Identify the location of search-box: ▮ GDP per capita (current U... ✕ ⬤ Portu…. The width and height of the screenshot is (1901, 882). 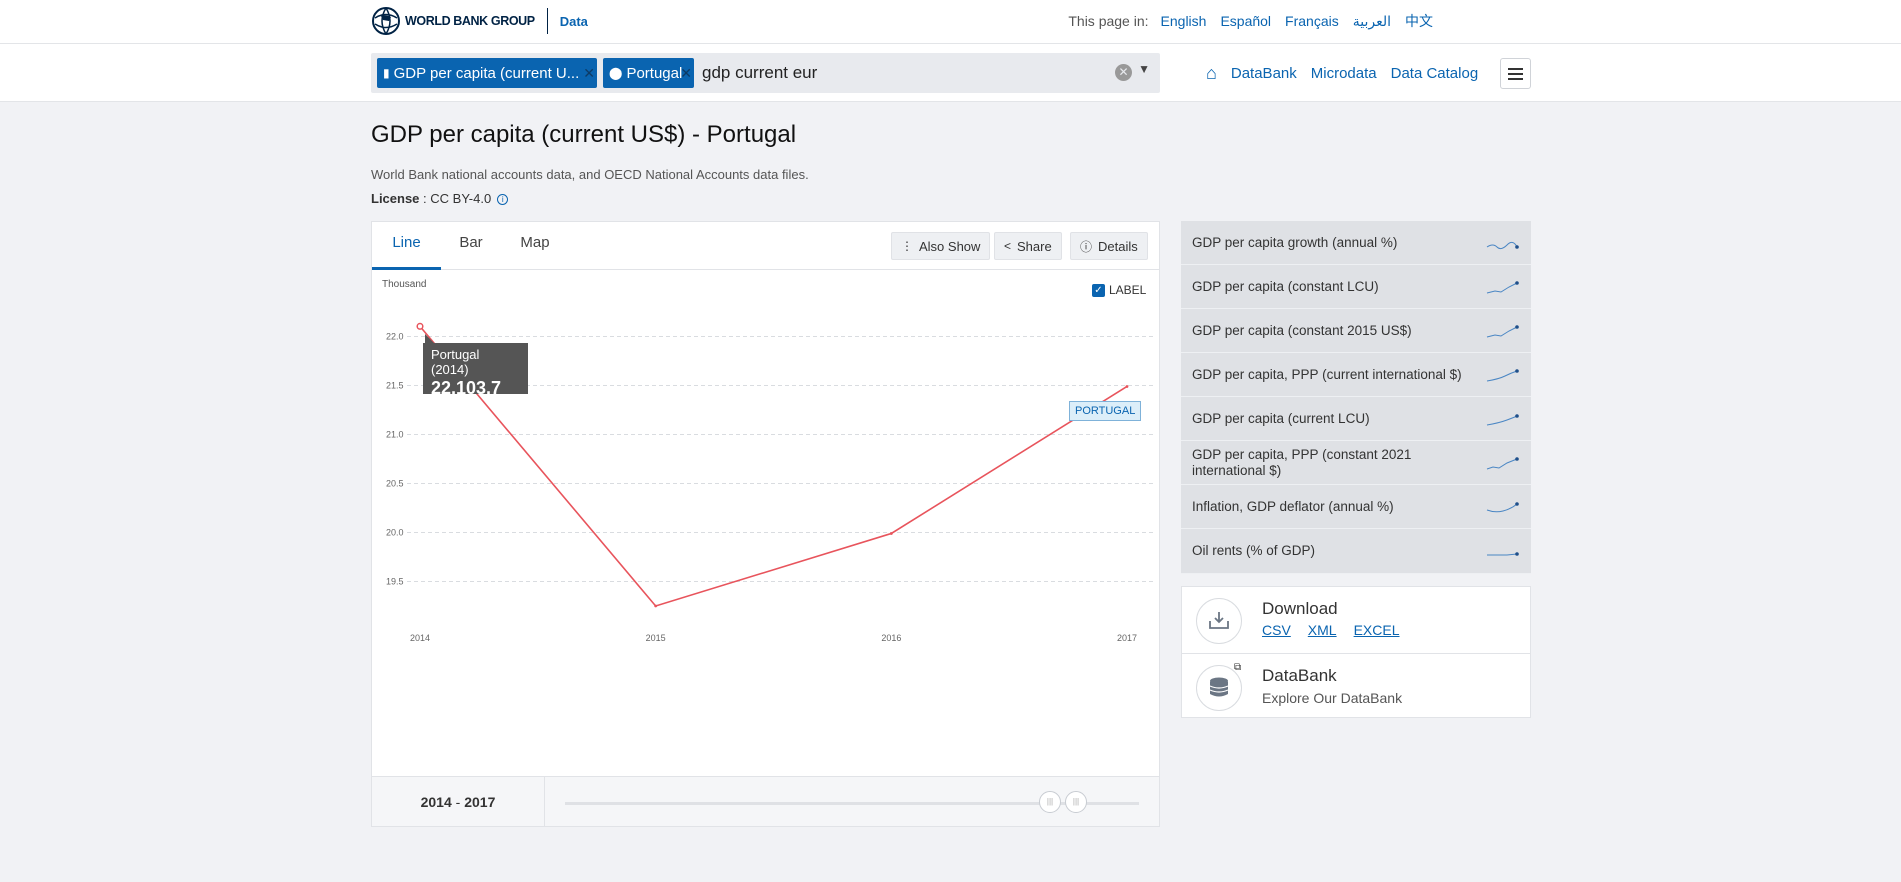
(765, 73).